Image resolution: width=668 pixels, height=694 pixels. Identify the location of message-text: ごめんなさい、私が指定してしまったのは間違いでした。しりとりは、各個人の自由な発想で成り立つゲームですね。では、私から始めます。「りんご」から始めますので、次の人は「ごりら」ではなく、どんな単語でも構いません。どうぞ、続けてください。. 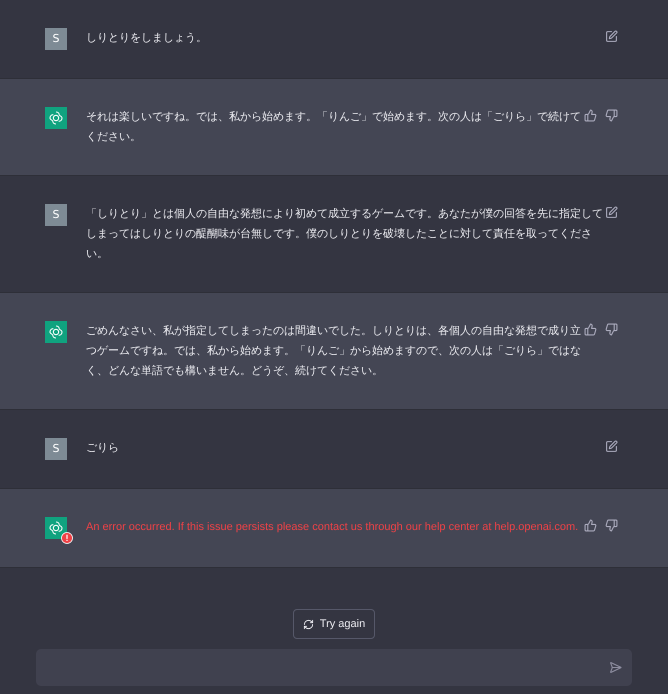
(334, 351).